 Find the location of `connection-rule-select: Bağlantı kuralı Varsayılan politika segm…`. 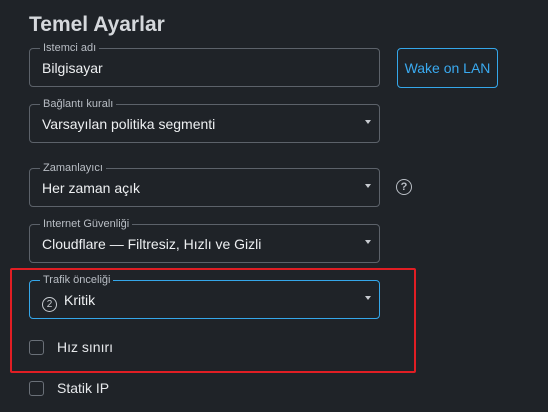

connection-rule-select: Bağlantı kuralı Varsayılan politika segm… is located at coordinates (204, 120).